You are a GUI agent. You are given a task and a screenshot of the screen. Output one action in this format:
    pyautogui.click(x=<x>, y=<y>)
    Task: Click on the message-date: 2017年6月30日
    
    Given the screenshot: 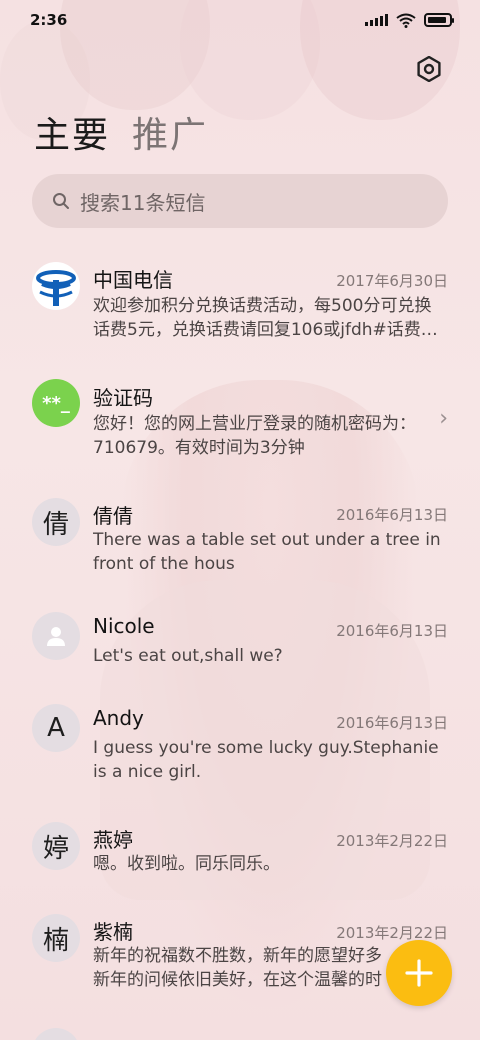 What is the action you would take?
    pyautogui.click(x=392, y=281)
    